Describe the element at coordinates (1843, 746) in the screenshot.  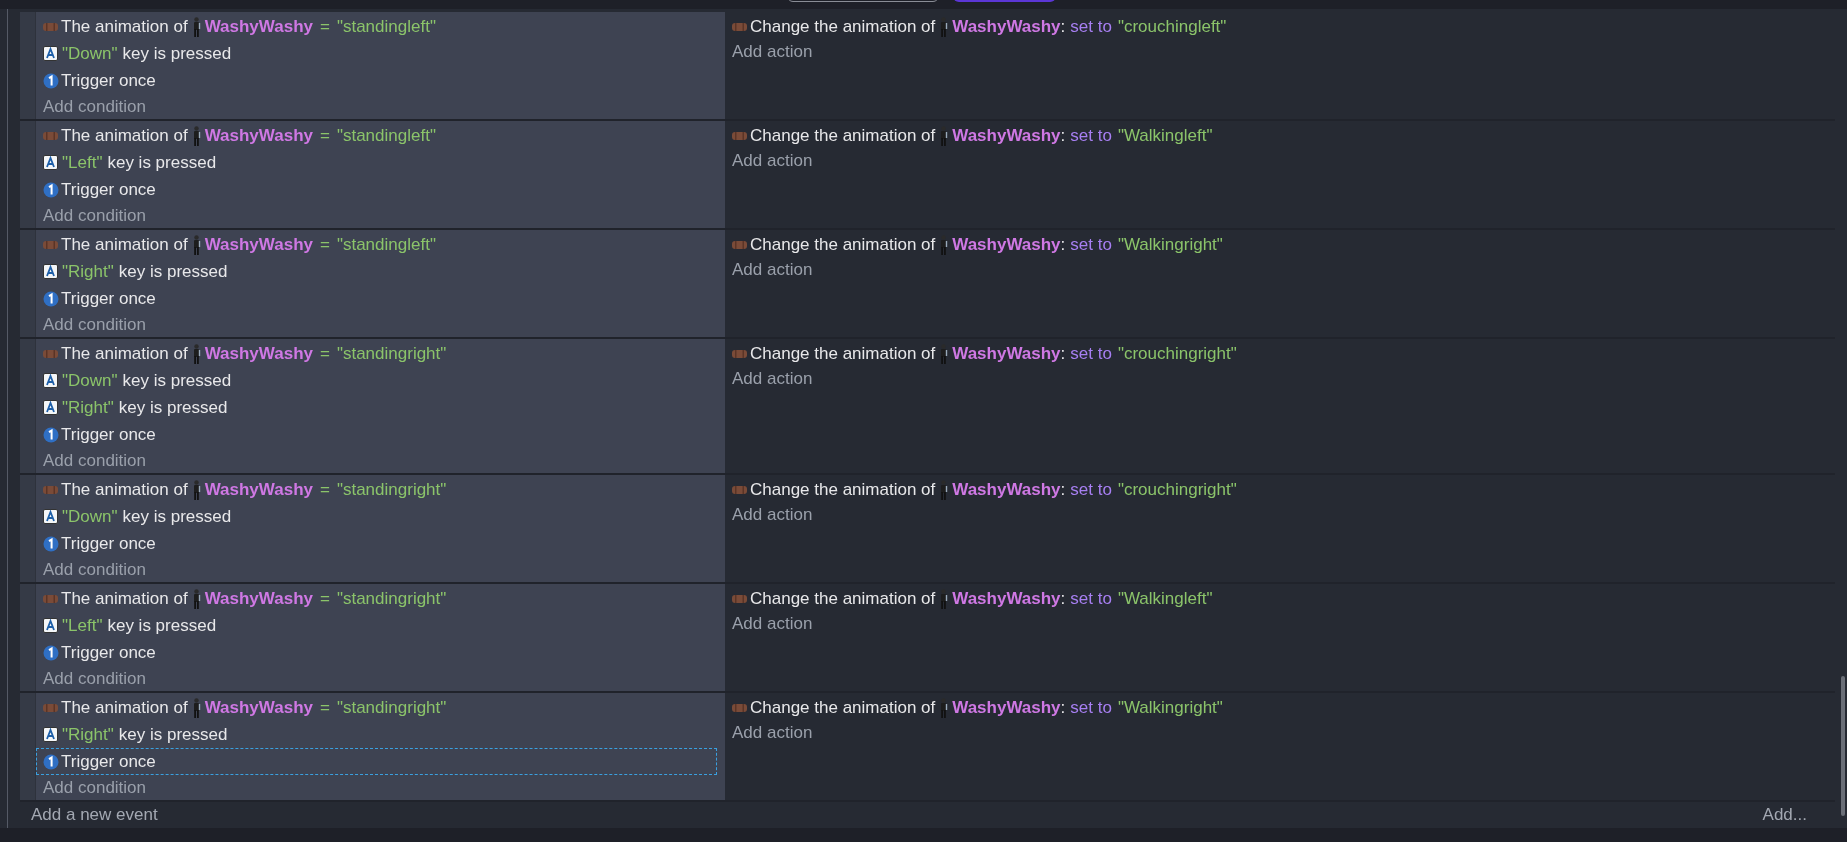
I see `scrollbar-thumb` at that location.